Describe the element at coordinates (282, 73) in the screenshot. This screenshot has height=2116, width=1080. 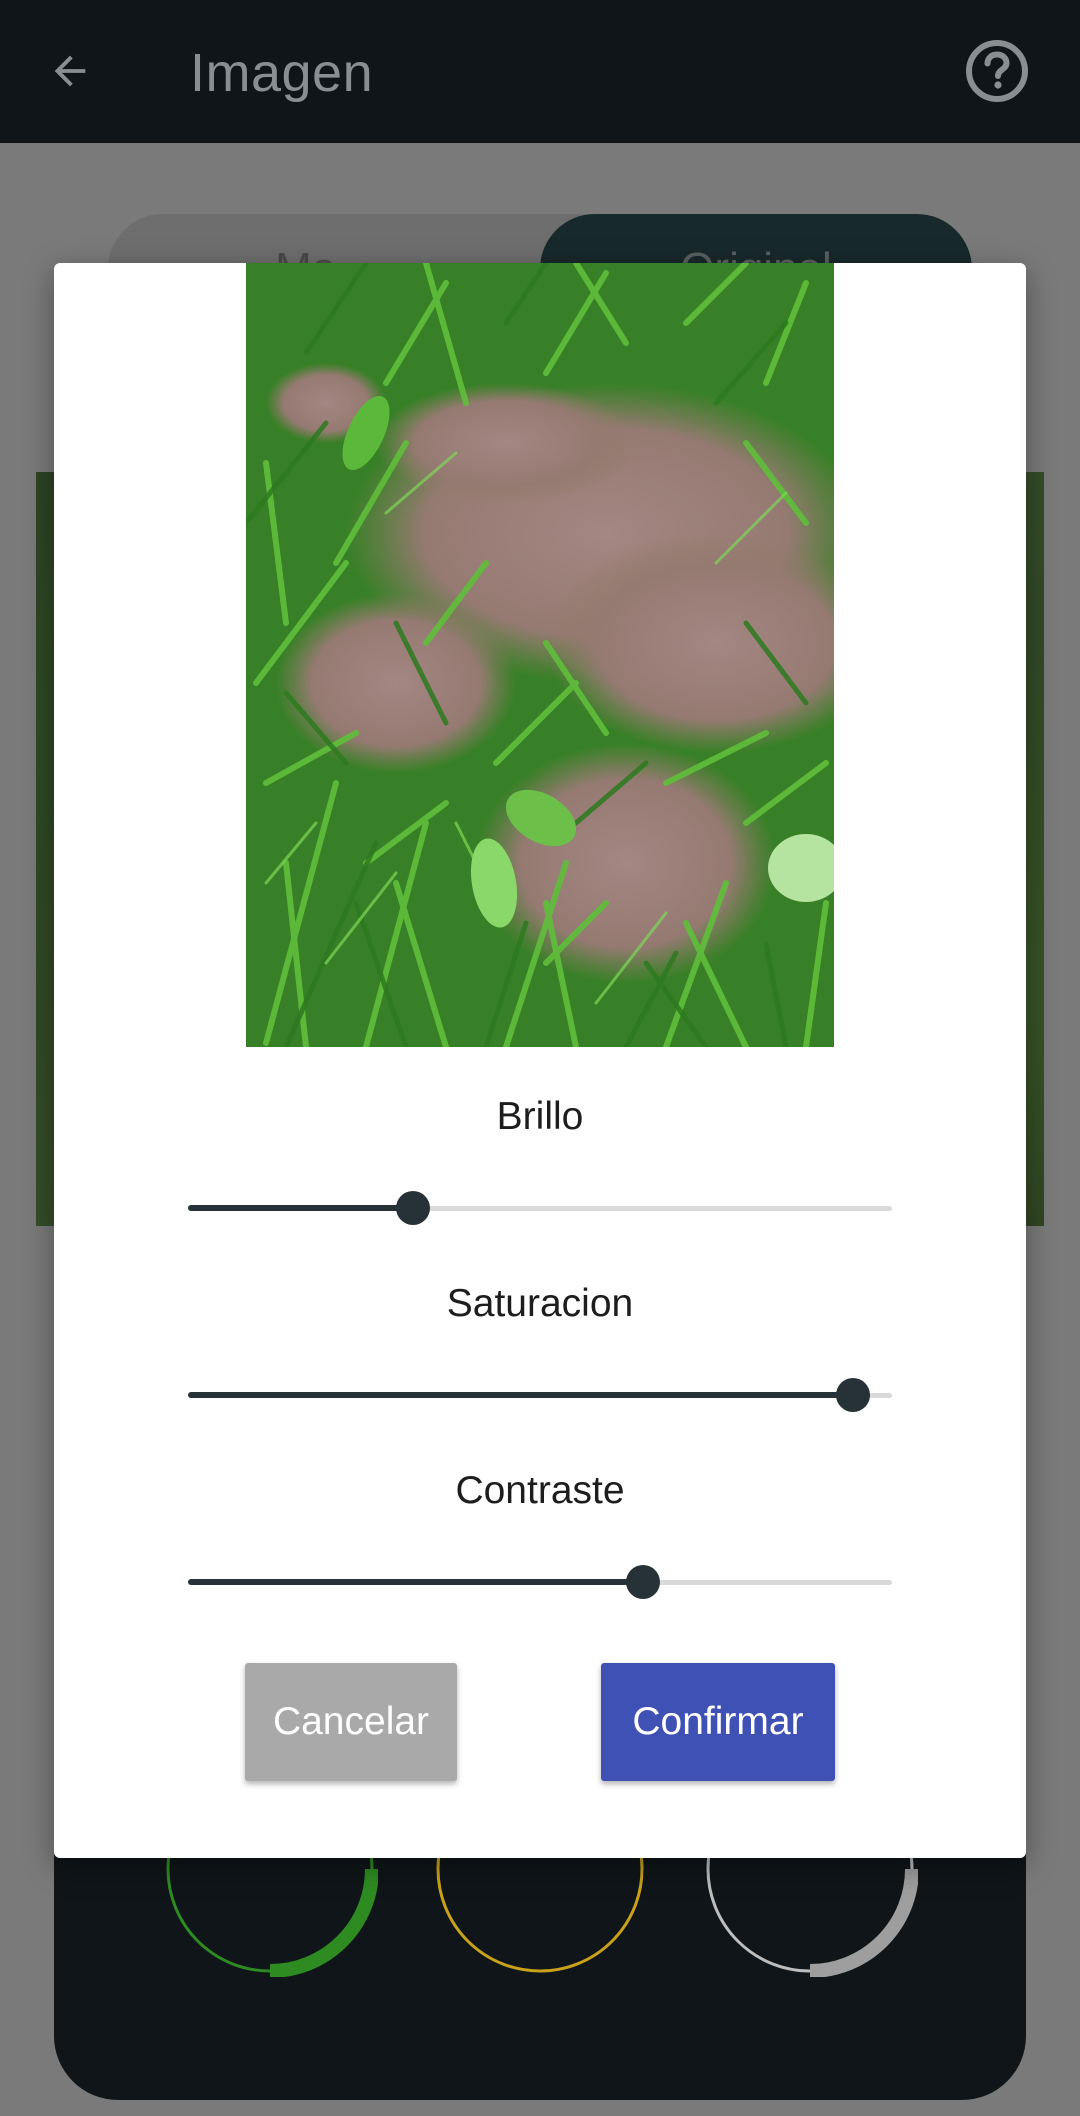
I see `page-title: Imagen` at that location.